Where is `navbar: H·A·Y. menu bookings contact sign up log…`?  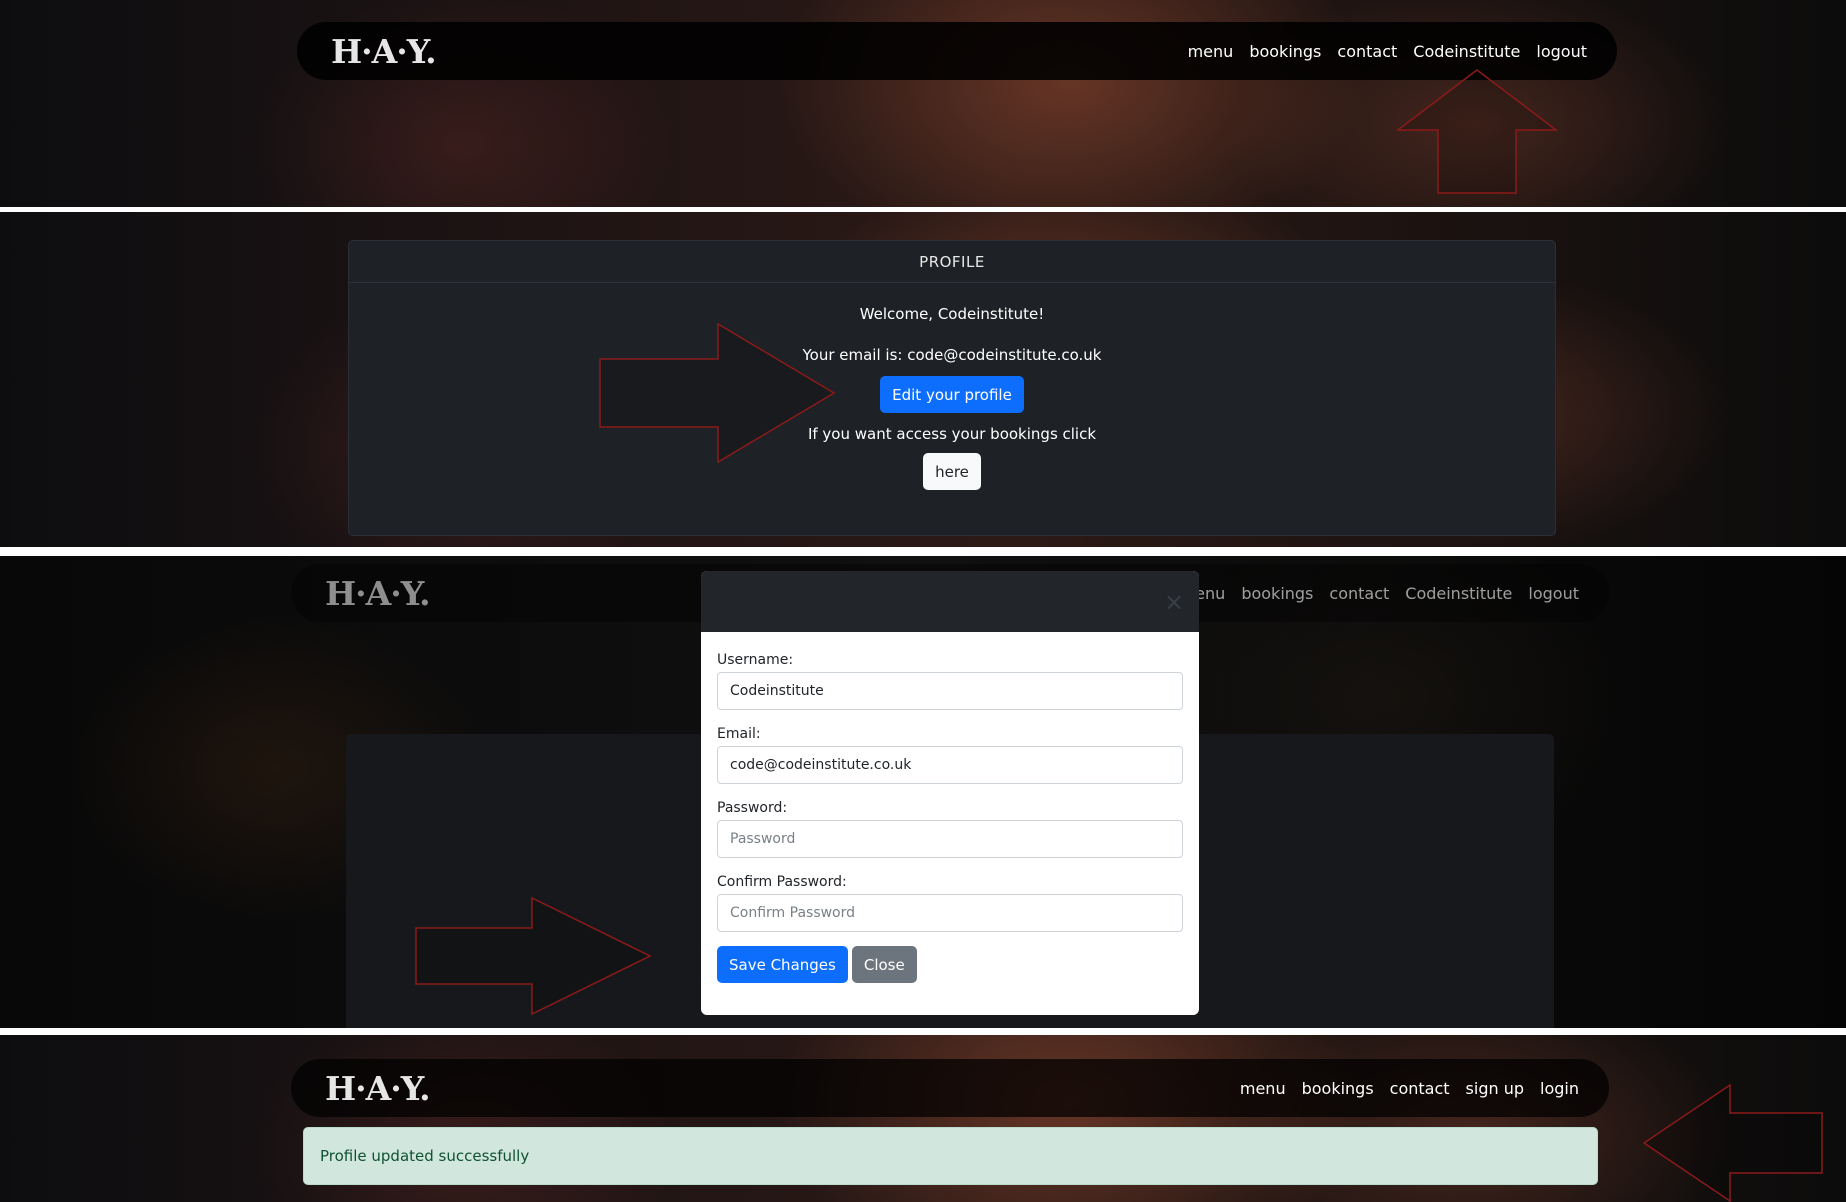
navbar: H·A·Y. menu bookings contact sign up log… is located at coordinates (950, 1088).